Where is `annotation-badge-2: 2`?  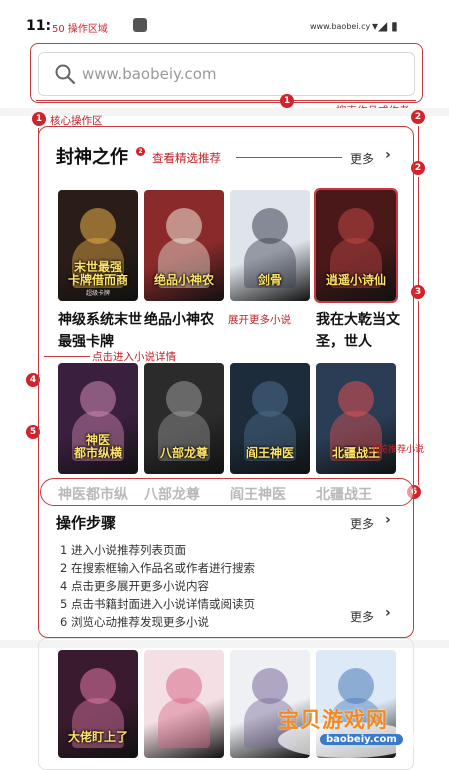 annotation-badge-2: 2 is located at coordinates (418, 117).